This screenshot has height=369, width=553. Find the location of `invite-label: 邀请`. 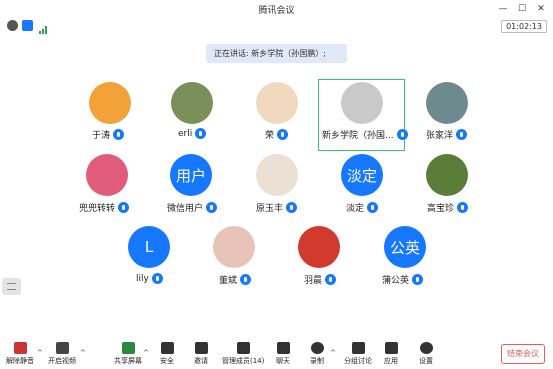

invite-label: 邀请 is located at coordinates (201, 361).